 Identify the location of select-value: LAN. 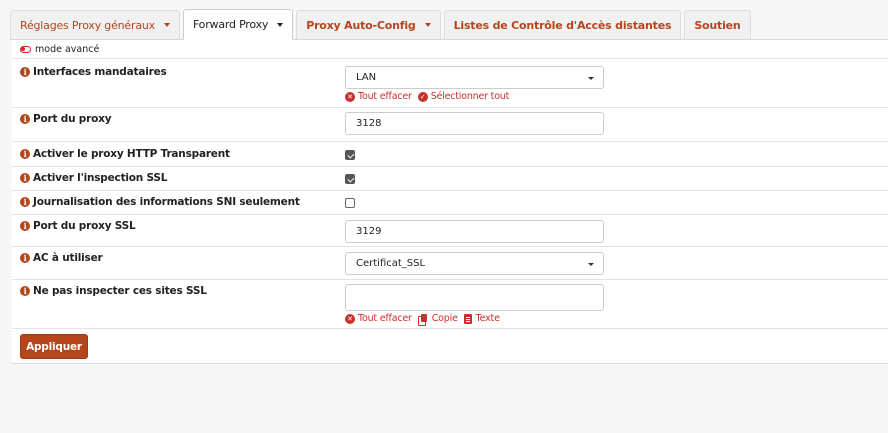
(366, 77).